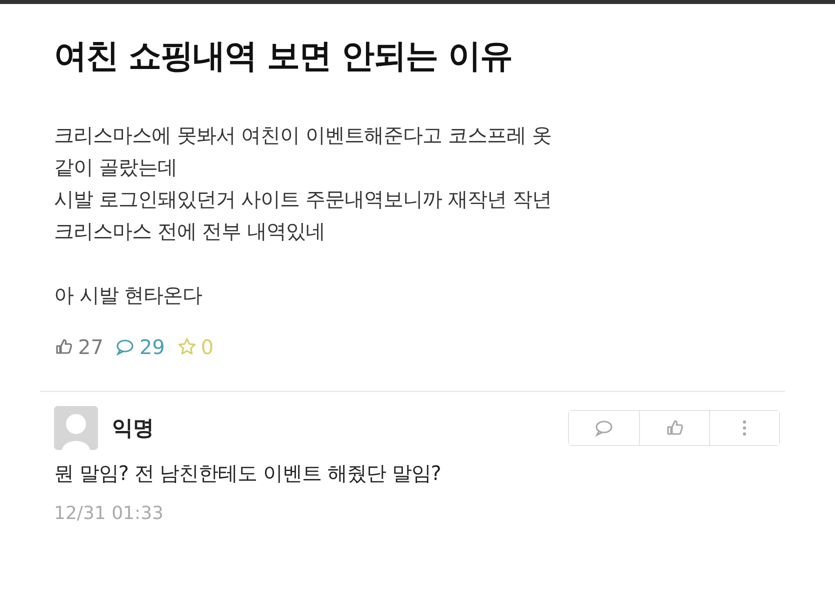  What do you see at coordinates (303, 135) in the screenshot?
I see `post-text: 크리스마스에 못봐서 여친이 이벤트해준다고 코스프레 옷` at bounding box center [303, 135].